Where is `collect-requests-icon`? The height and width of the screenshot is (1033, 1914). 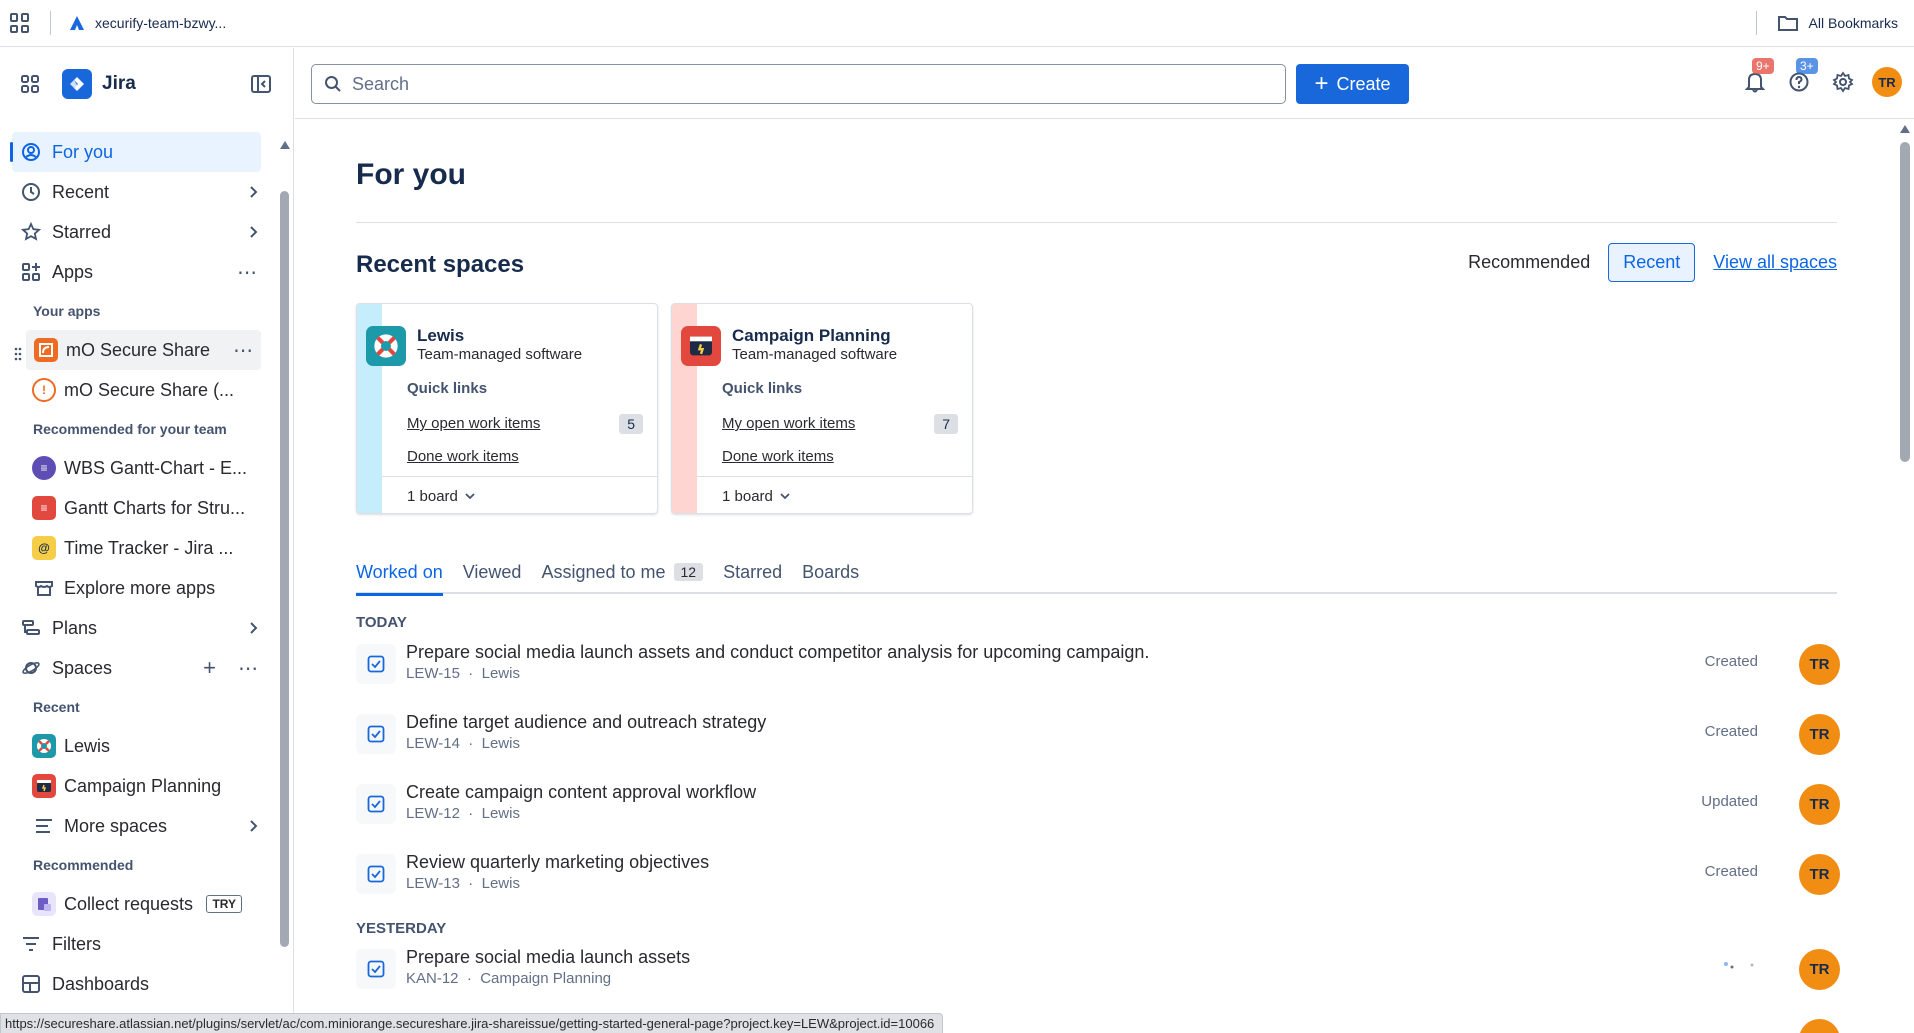 collect-requests-icon is located at coordinates (44, 904).